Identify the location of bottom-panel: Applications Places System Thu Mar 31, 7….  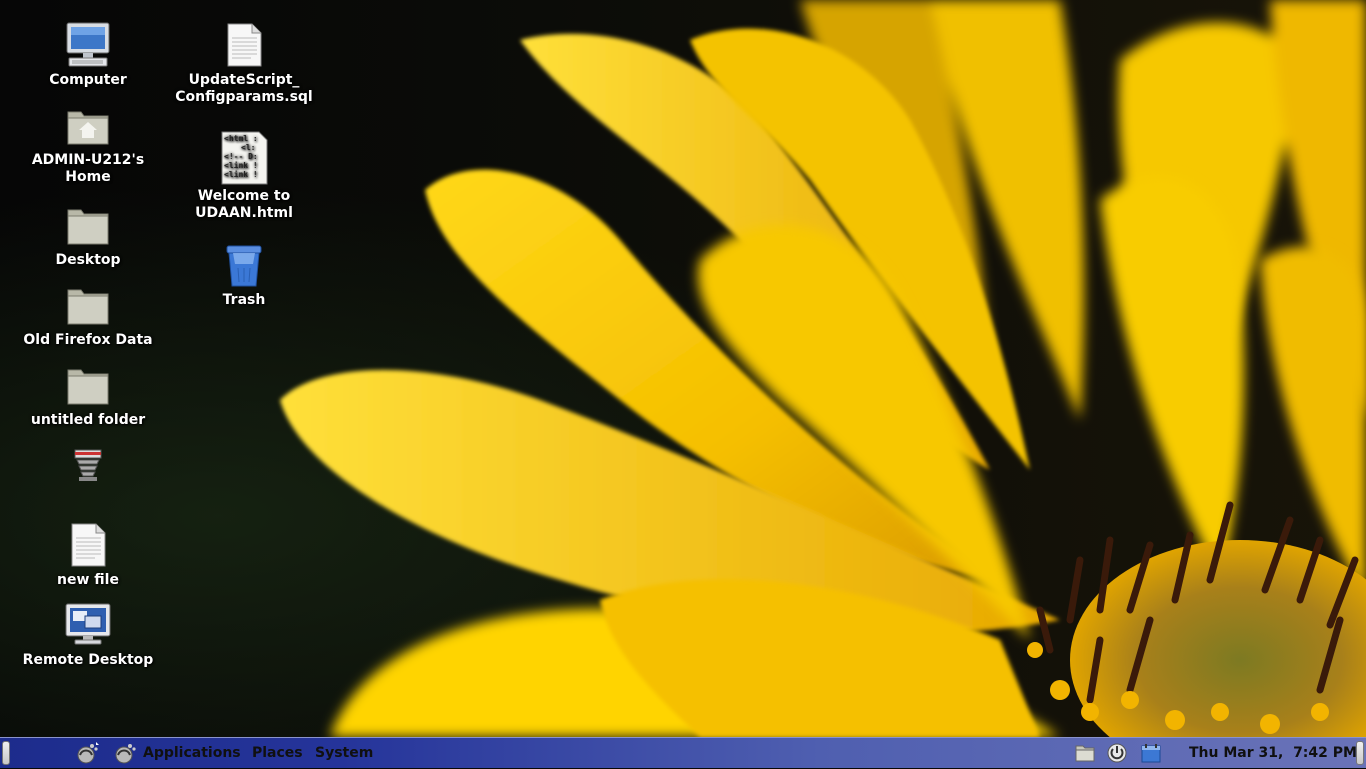
(683, 752).